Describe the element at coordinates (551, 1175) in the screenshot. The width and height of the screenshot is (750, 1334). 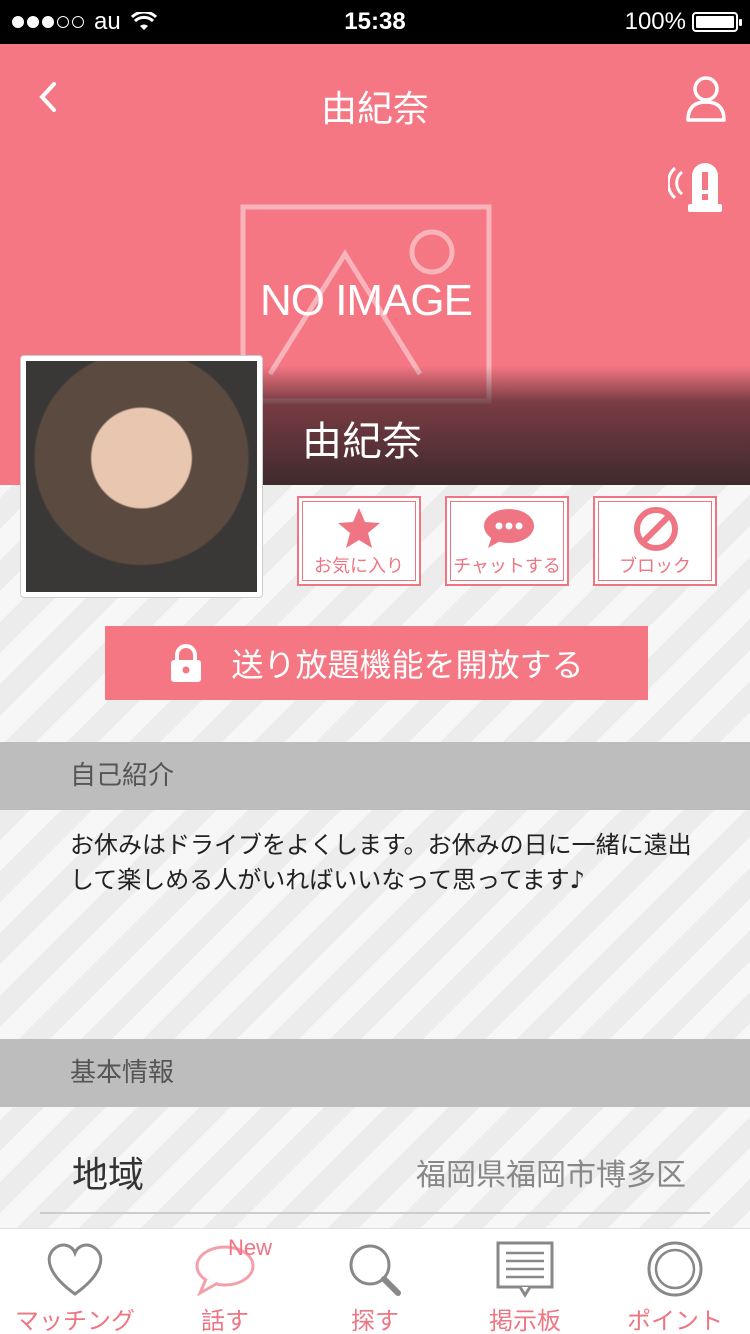
I see `region-value: 福岡県福岡市博多区` at that location.